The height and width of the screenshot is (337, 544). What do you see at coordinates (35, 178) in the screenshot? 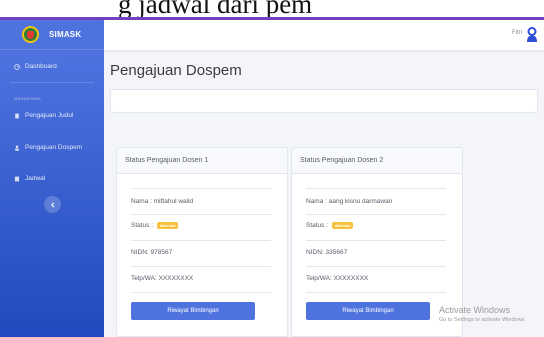
I see `sidebar-item-label: Jadwal` at bounding box center [35, 178].